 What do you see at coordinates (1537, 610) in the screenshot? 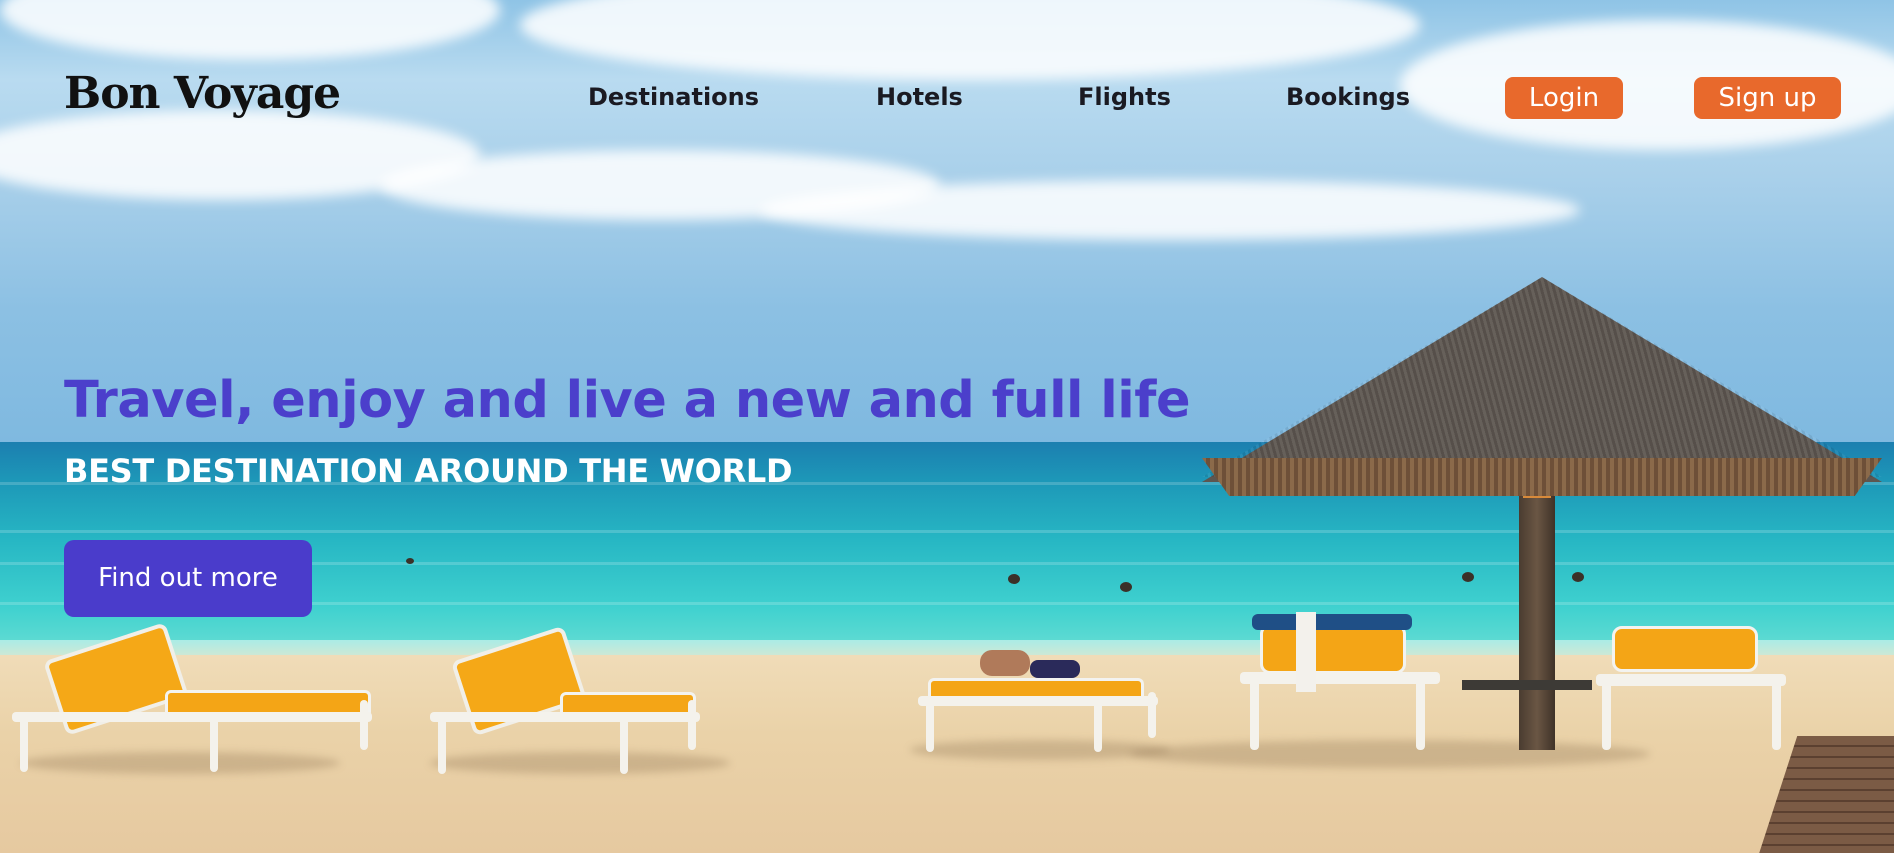
I see `umbrella-pole` at bounding box center [1537, 610].